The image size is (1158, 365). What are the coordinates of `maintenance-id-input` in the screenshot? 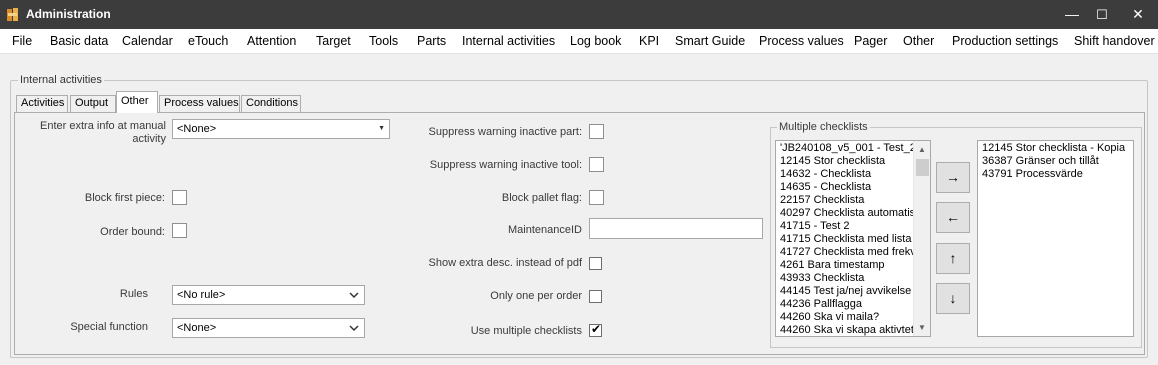 It's located at (676, 228).